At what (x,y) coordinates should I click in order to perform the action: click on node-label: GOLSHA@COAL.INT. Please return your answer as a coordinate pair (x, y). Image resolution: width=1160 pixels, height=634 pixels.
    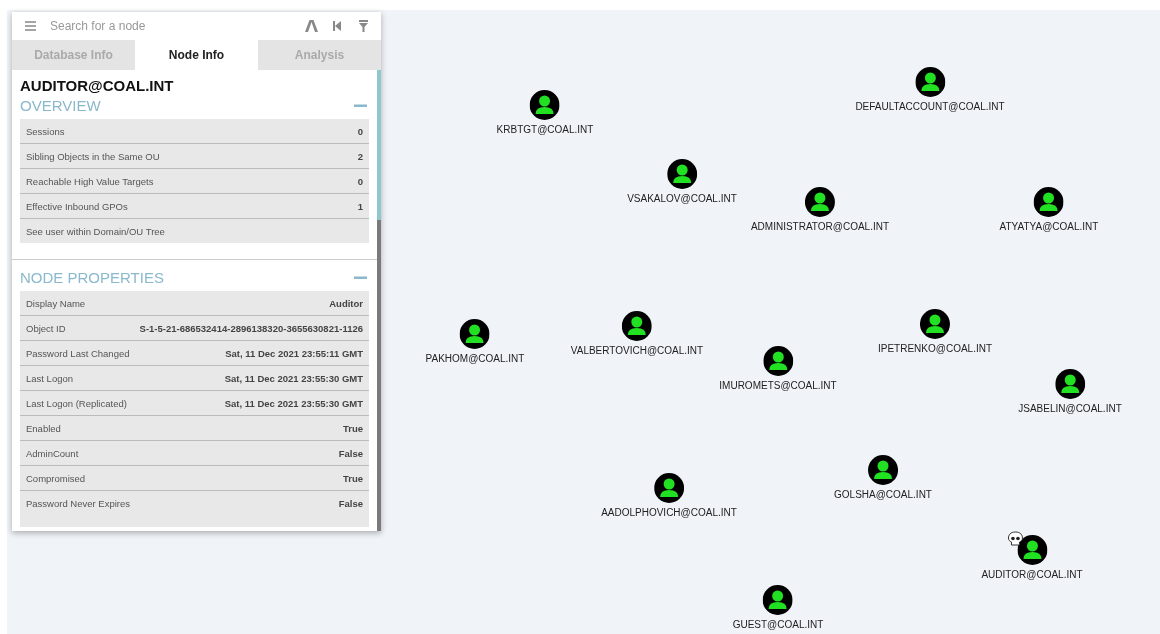
    Looking at the image, I should click on (883, 494).